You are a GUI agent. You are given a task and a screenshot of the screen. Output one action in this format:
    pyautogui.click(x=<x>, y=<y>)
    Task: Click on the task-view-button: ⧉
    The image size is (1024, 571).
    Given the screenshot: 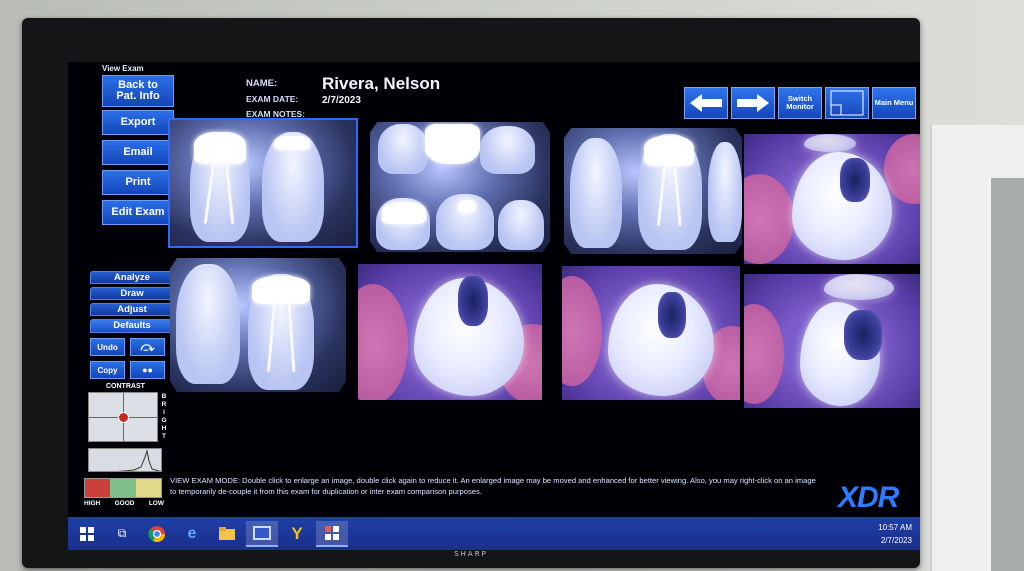 What is the action you would take?
    pyautogui.click(x=122, y=534)
    